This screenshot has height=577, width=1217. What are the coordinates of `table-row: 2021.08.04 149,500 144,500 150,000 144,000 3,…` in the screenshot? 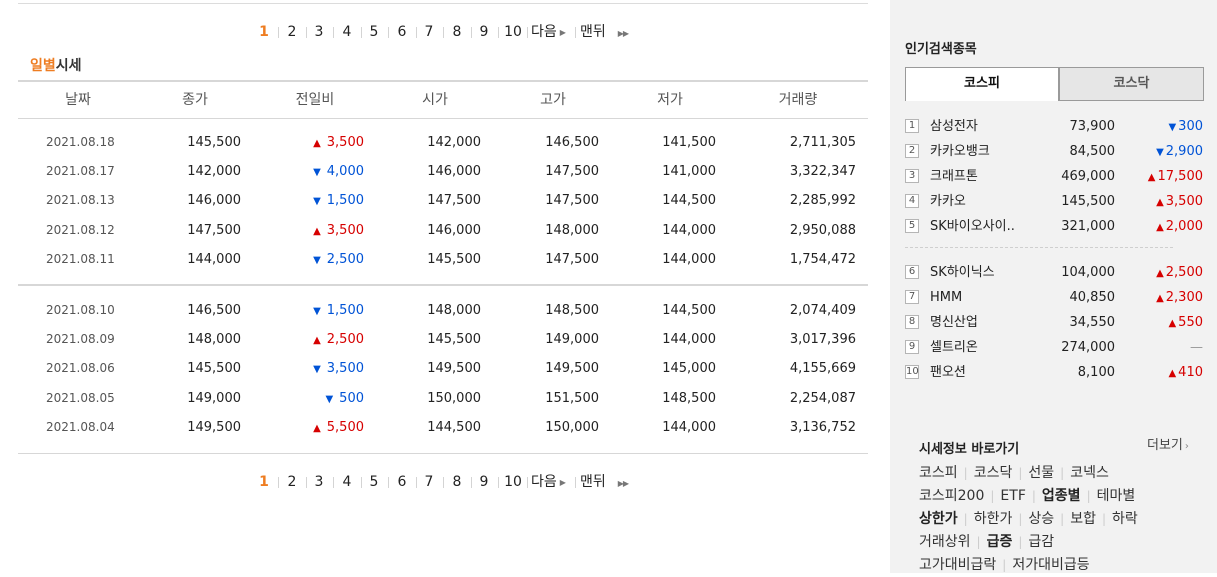 It's located at (443, 427).